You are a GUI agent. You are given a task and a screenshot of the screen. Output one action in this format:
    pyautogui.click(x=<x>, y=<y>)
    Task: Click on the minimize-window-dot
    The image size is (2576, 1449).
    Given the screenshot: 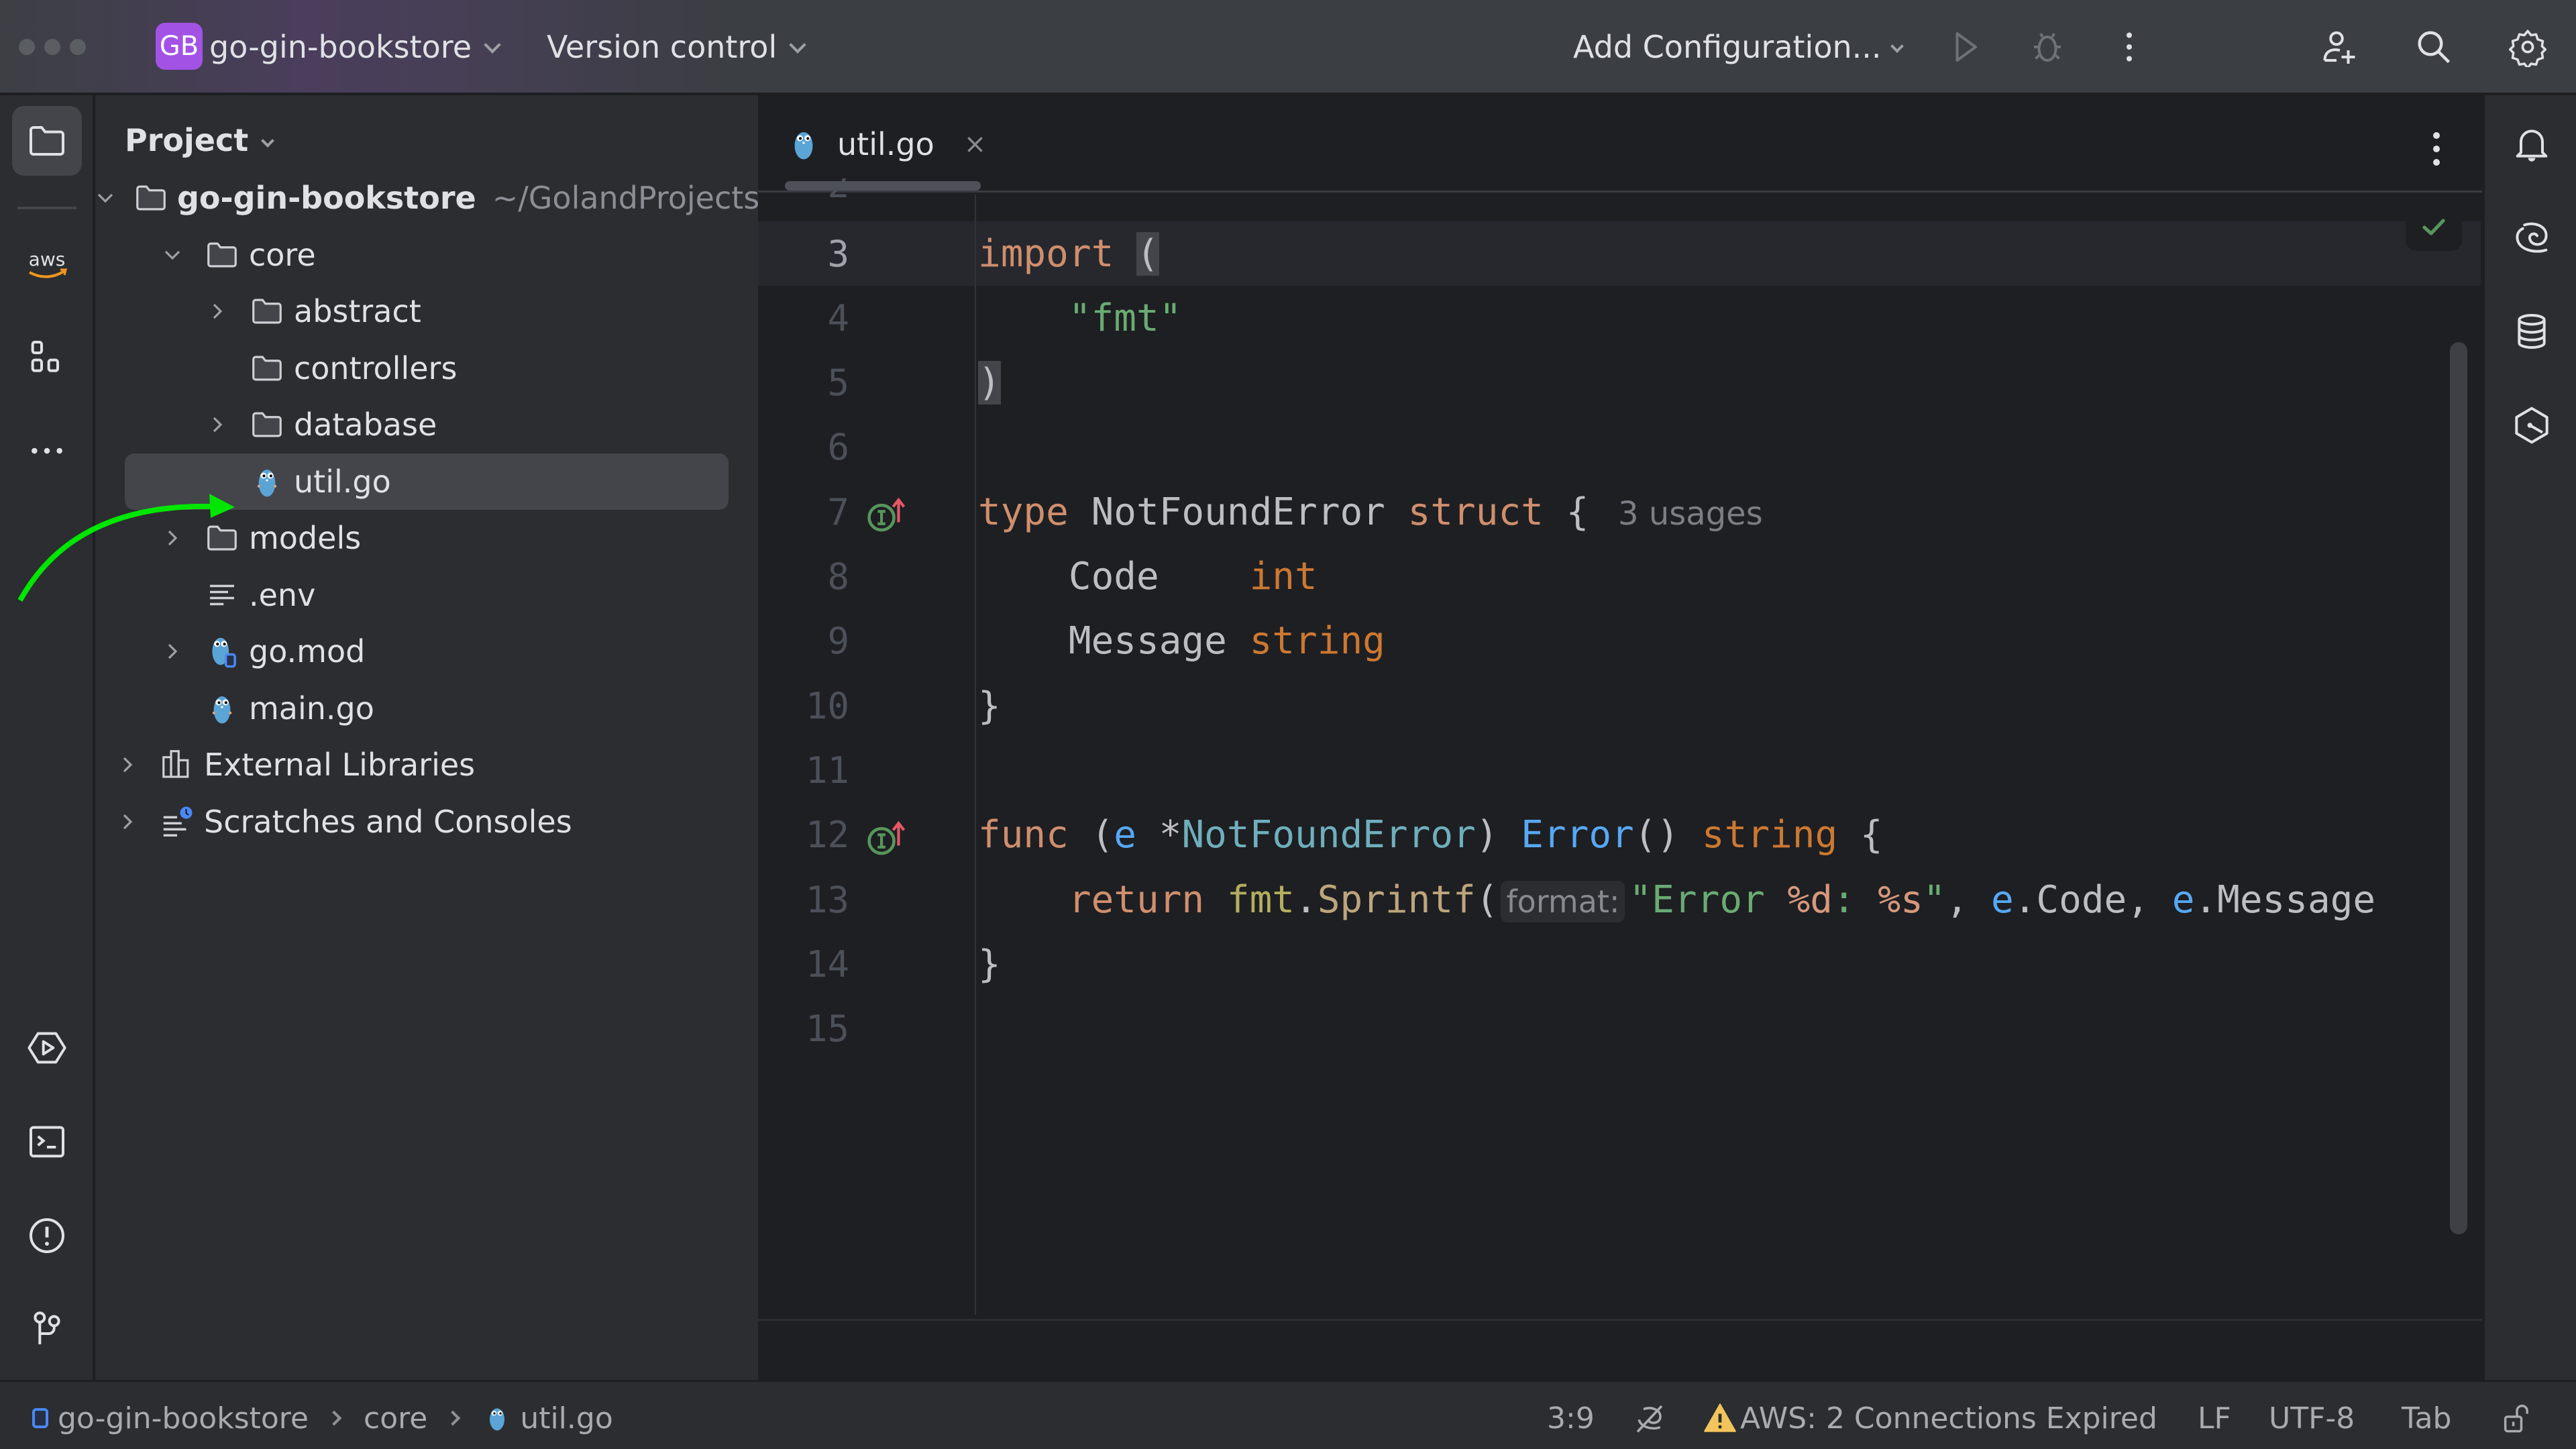 What is the action you would take?
    pyautogui.click(x=52, y=47)
    